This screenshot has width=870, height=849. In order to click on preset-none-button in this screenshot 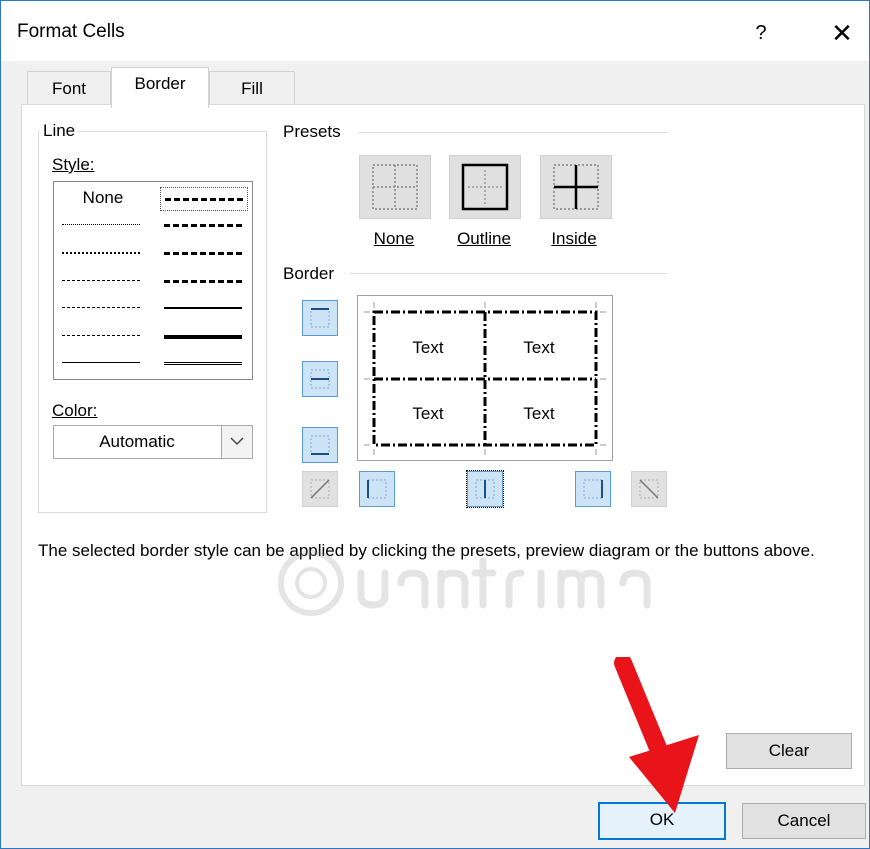, I will do `click(395, 187)`.